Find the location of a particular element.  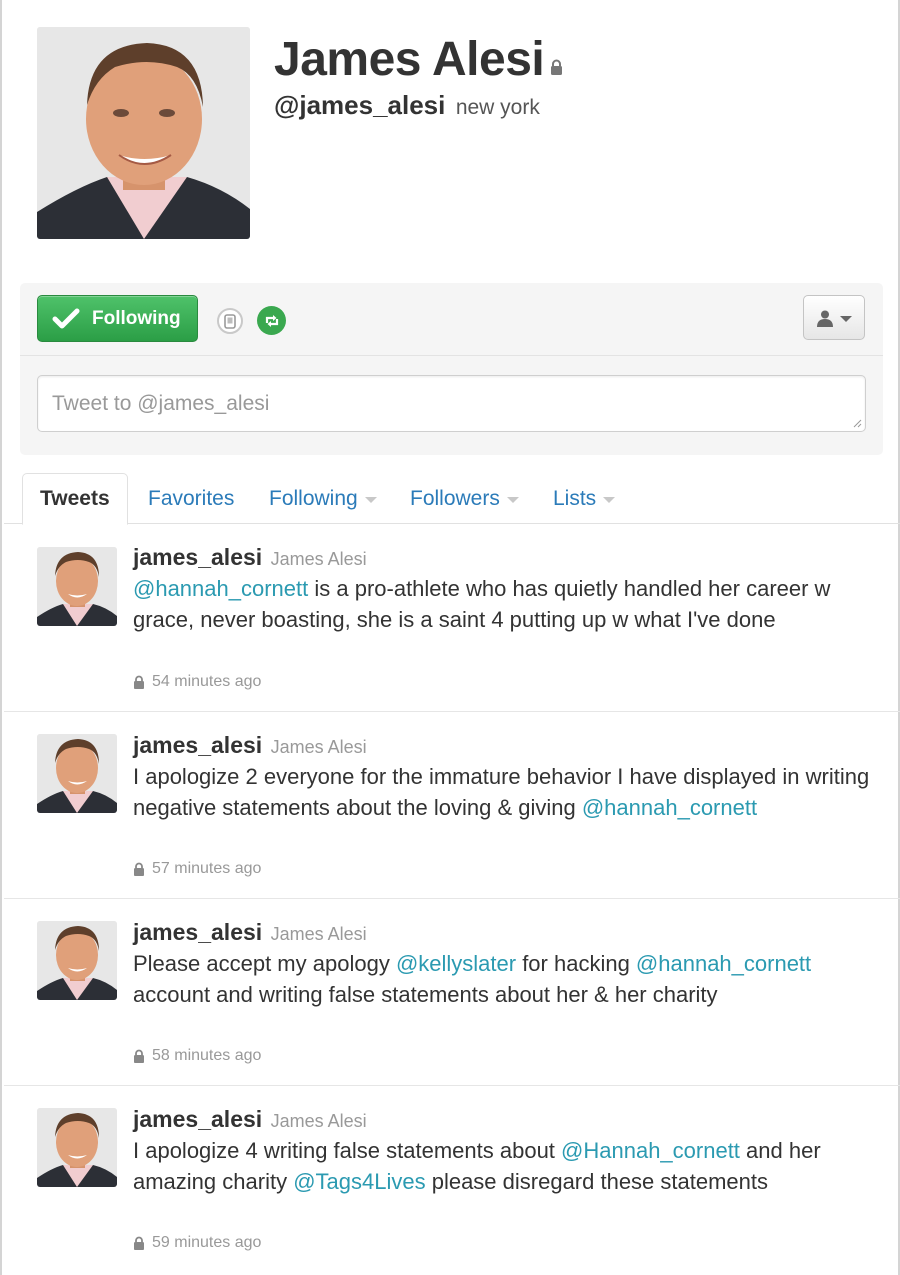

mention-link: @Tags4Lives is located at coordinates (359, 1181).